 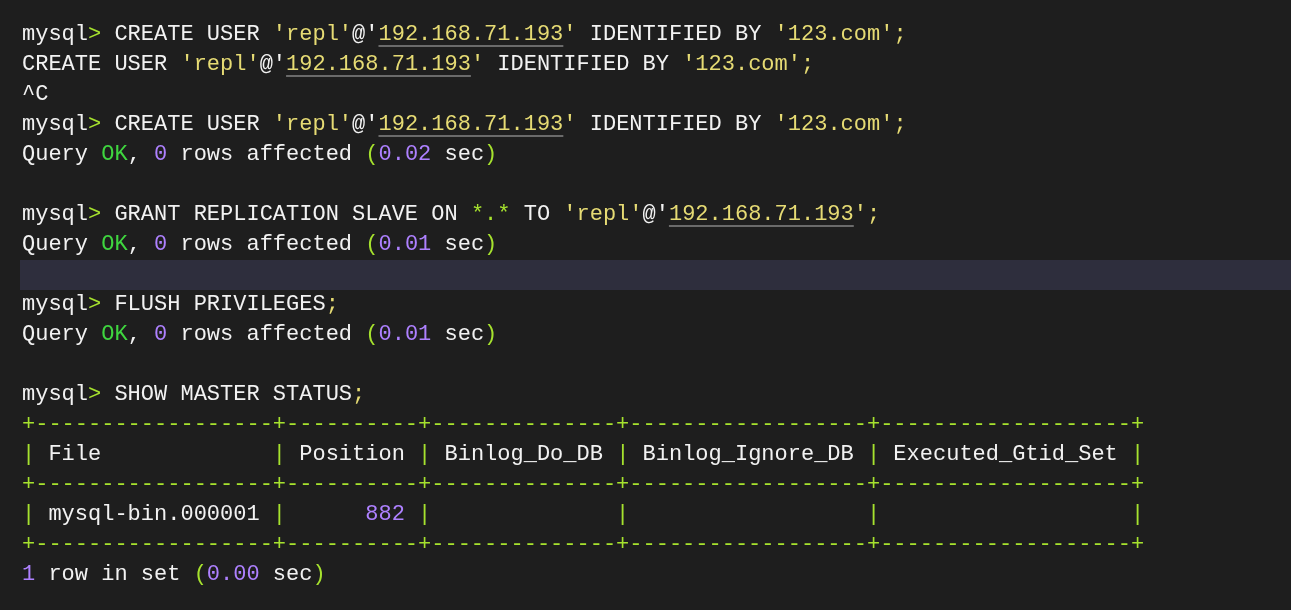 What do you see at coordinates (583, 514) in the screenshot?
I see `terminal-line: | mysql-bin.000001 | 882 | | | |` at bounding box center [583, 514].